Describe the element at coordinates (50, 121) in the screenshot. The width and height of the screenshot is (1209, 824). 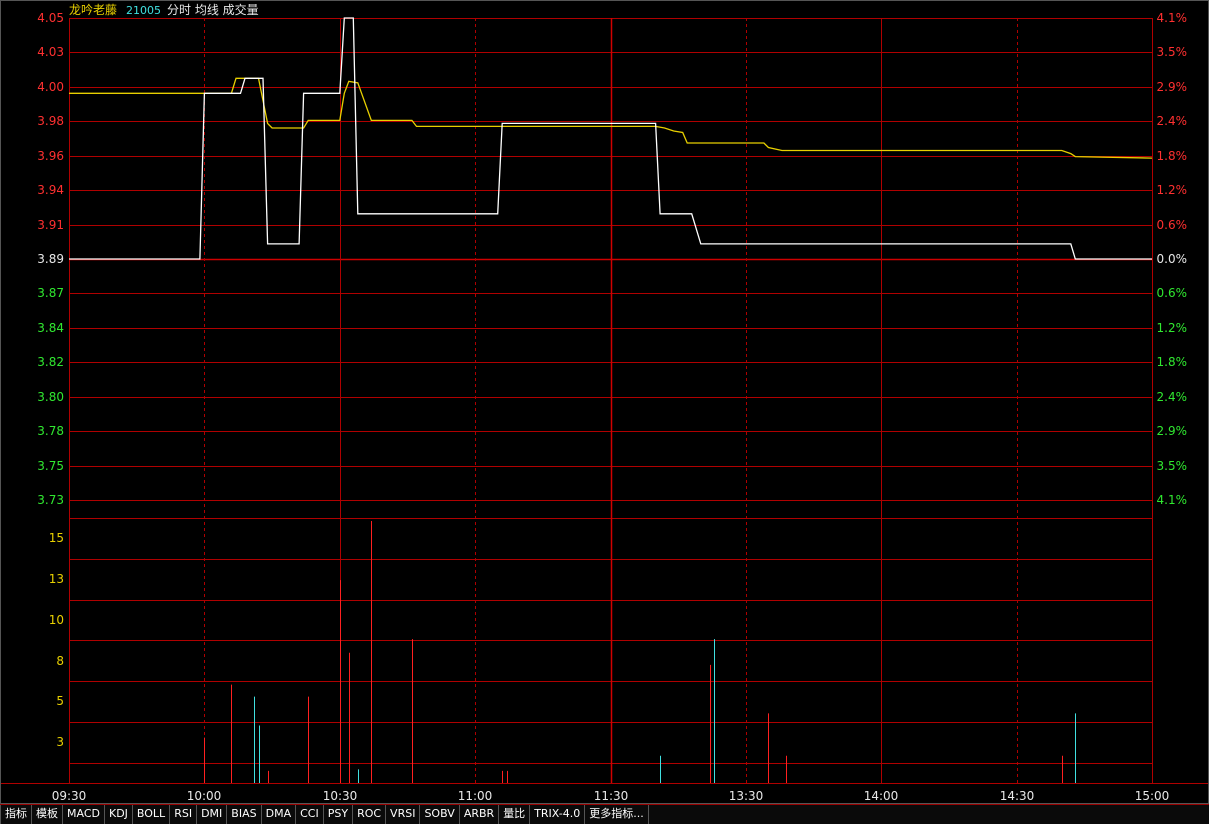
I see `price-tick-label: 3.98` at that location.